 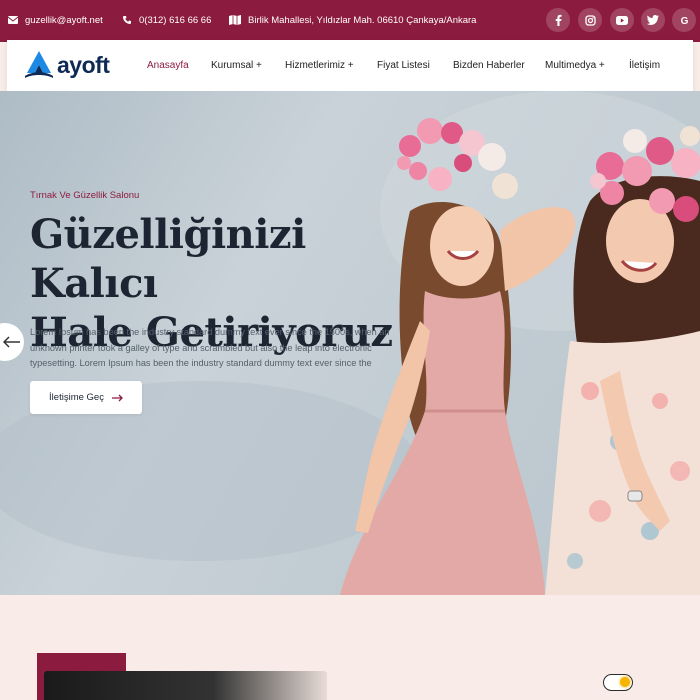 What do you see at coordinates (13, 20) in the screenshot?
I see `mail-icon` at bounding box center [13, 20].